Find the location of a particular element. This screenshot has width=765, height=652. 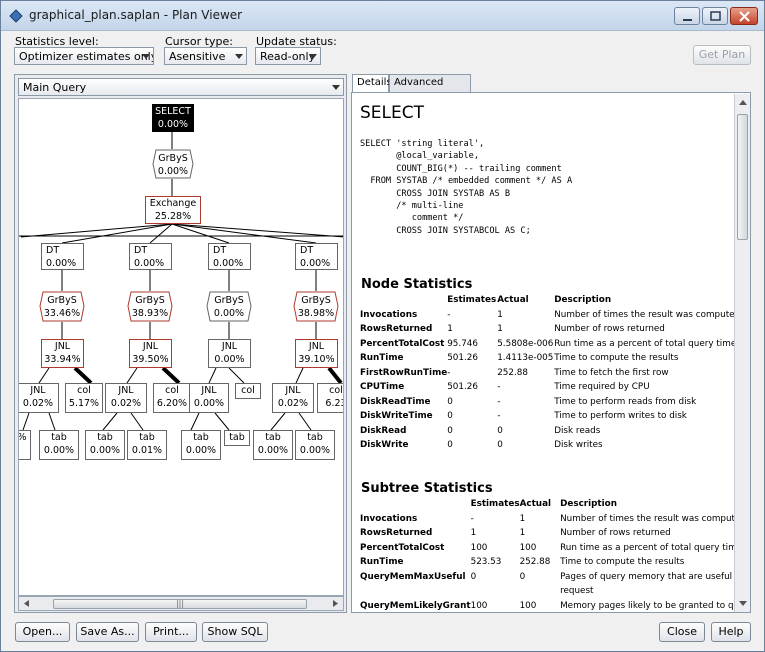

node-percent: 6.20% is located at coordinates (172, 403).